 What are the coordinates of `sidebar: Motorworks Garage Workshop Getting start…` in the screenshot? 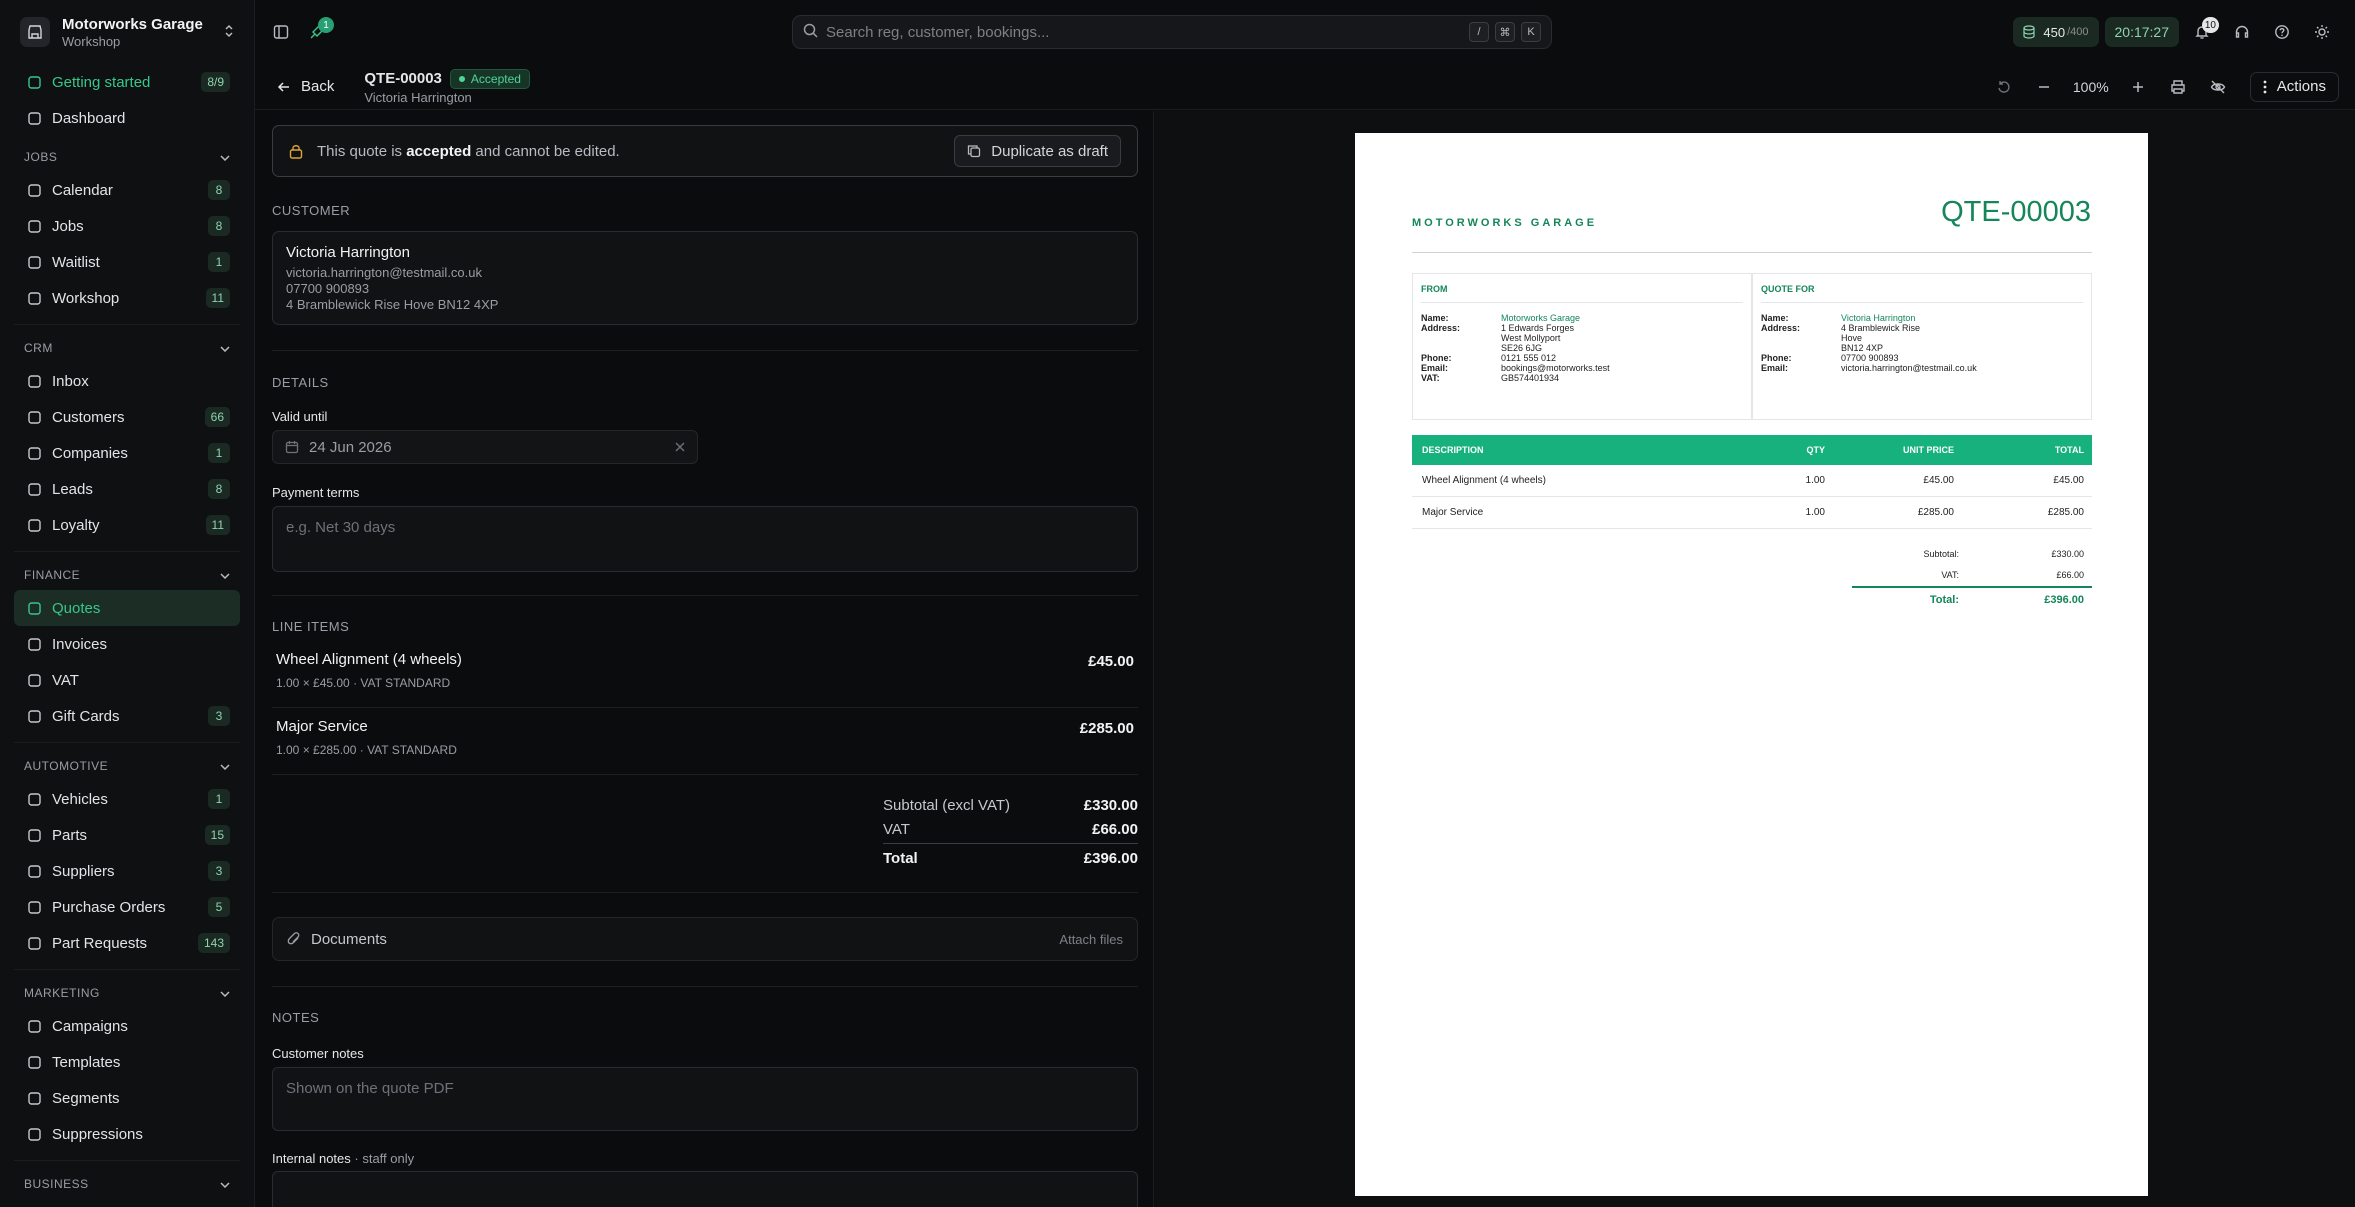 It's located at (127, 603).